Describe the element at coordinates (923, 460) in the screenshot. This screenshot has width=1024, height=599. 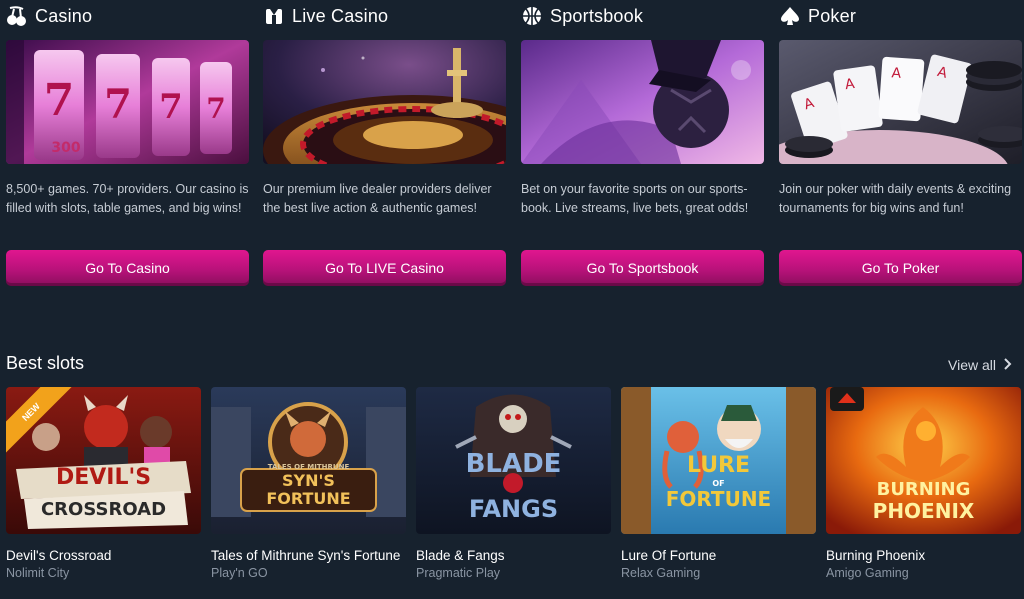
I see `slot-thumbnail: BURNING PHOENIX` at that location.